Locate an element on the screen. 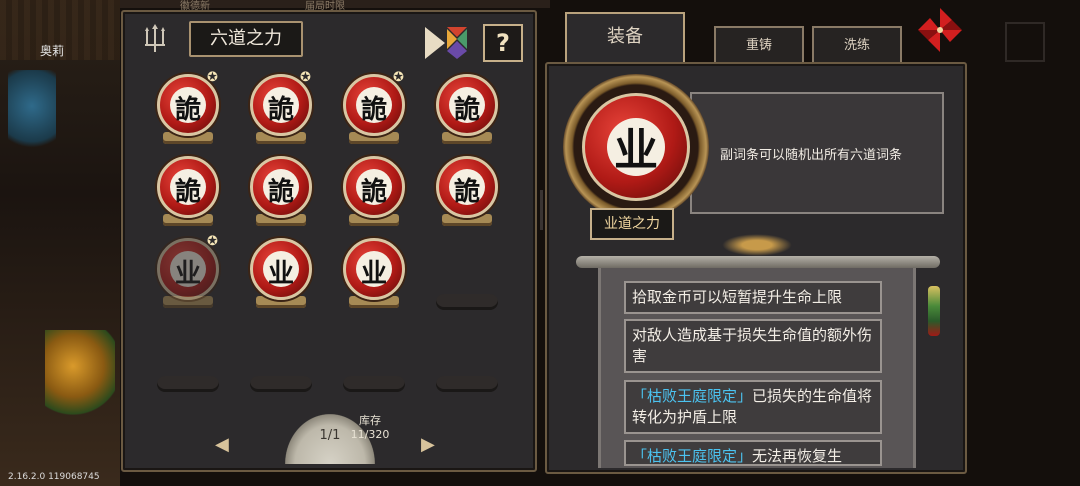  affix-item: 拾取金币可以短暂提升生命上限 is located at coordinates (753, 297).